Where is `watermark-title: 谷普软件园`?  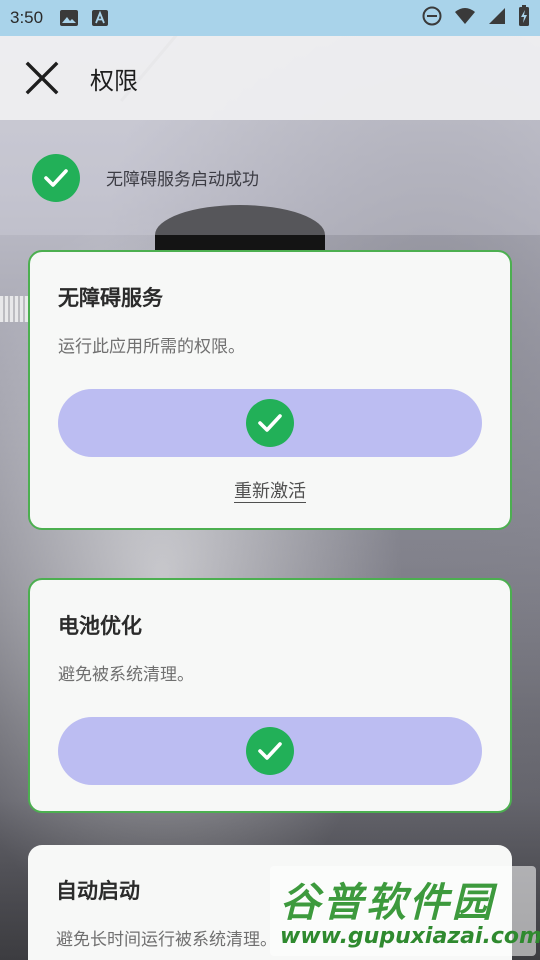
watermark-title: 谷普软件园 is located at coordinates (387, 903).